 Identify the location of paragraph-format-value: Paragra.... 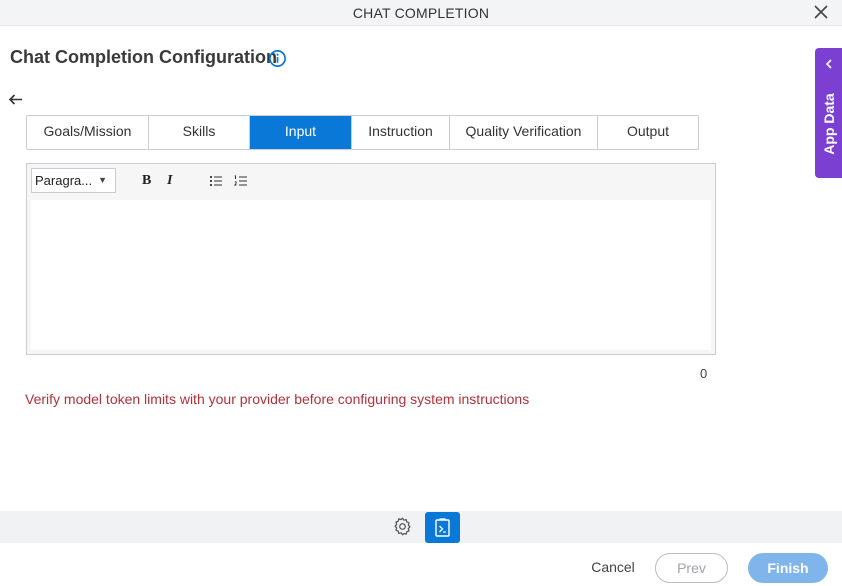
(64, 180).